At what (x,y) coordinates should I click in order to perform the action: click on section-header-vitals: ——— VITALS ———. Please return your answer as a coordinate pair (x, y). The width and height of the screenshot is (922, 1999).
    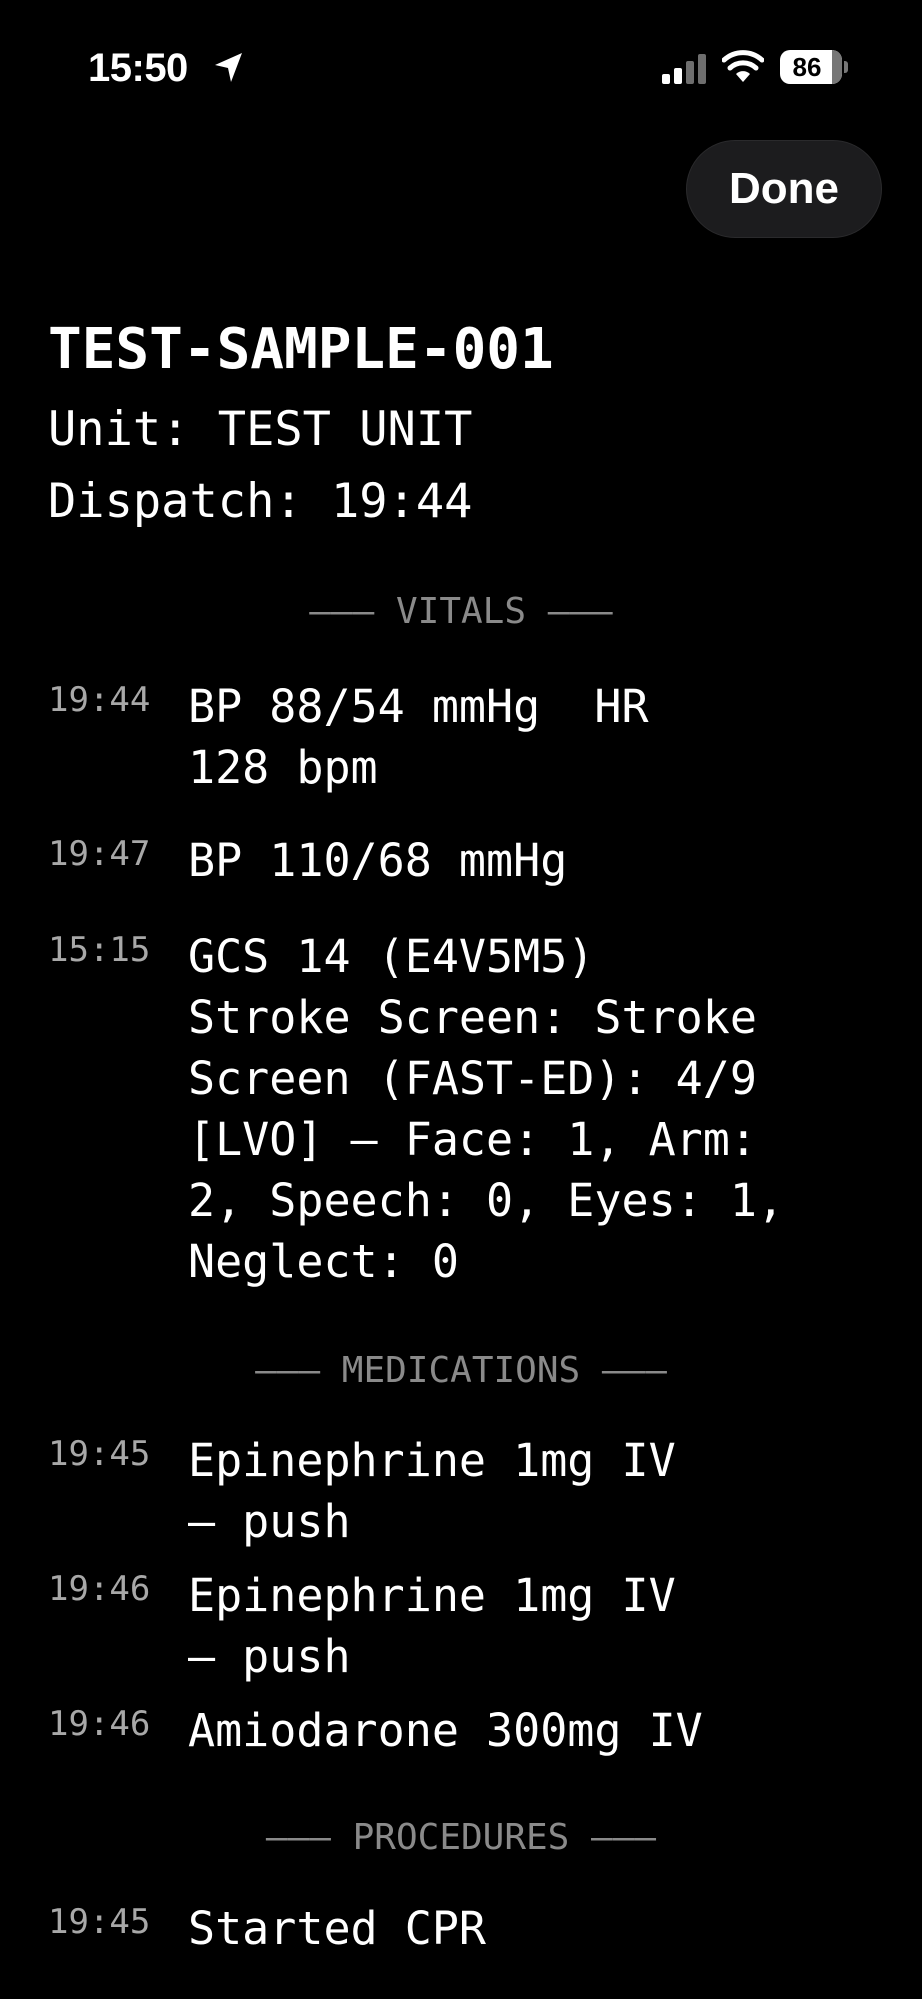
    Looking at the image, I should click on (461, 611).